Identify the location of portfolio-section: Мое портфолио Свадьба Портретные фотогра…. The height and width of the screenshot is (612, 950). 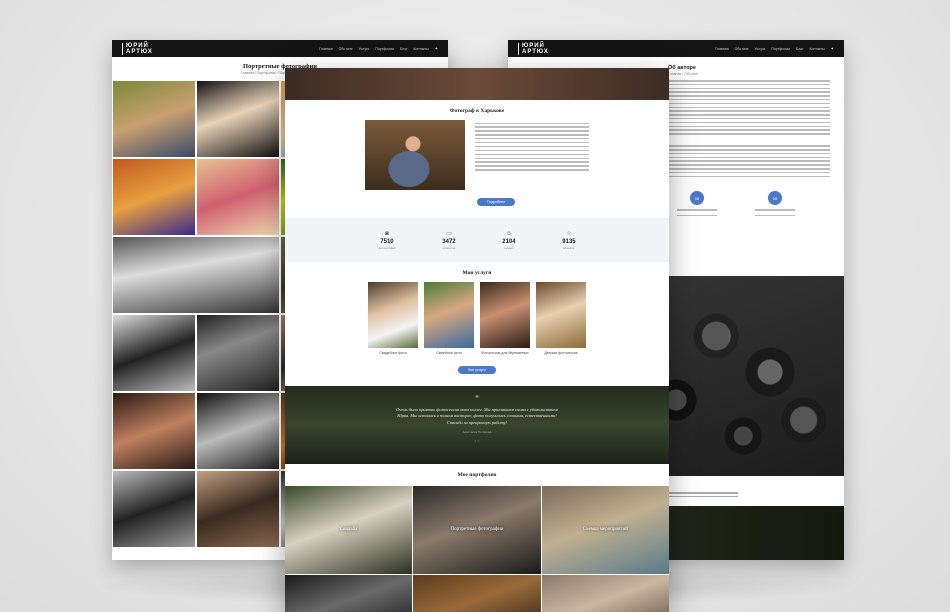
(477, 538).